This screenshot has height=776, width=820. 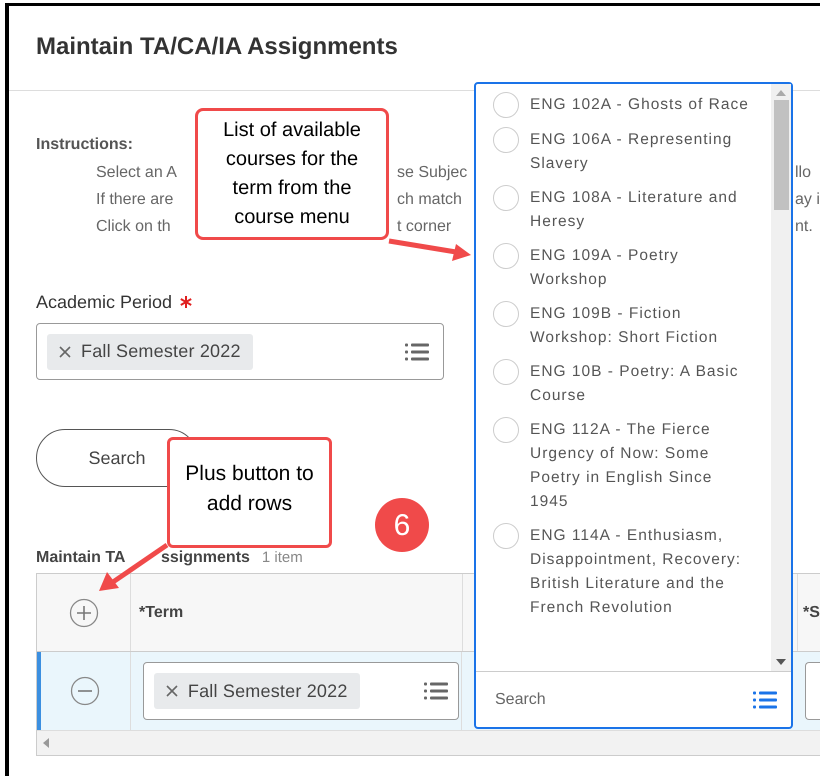 What do you see at coordinates (217, 47) in the screenshot?
I see `page-title: Maintain TA/CA/IA Assignments` at bounding box center [217, 47].